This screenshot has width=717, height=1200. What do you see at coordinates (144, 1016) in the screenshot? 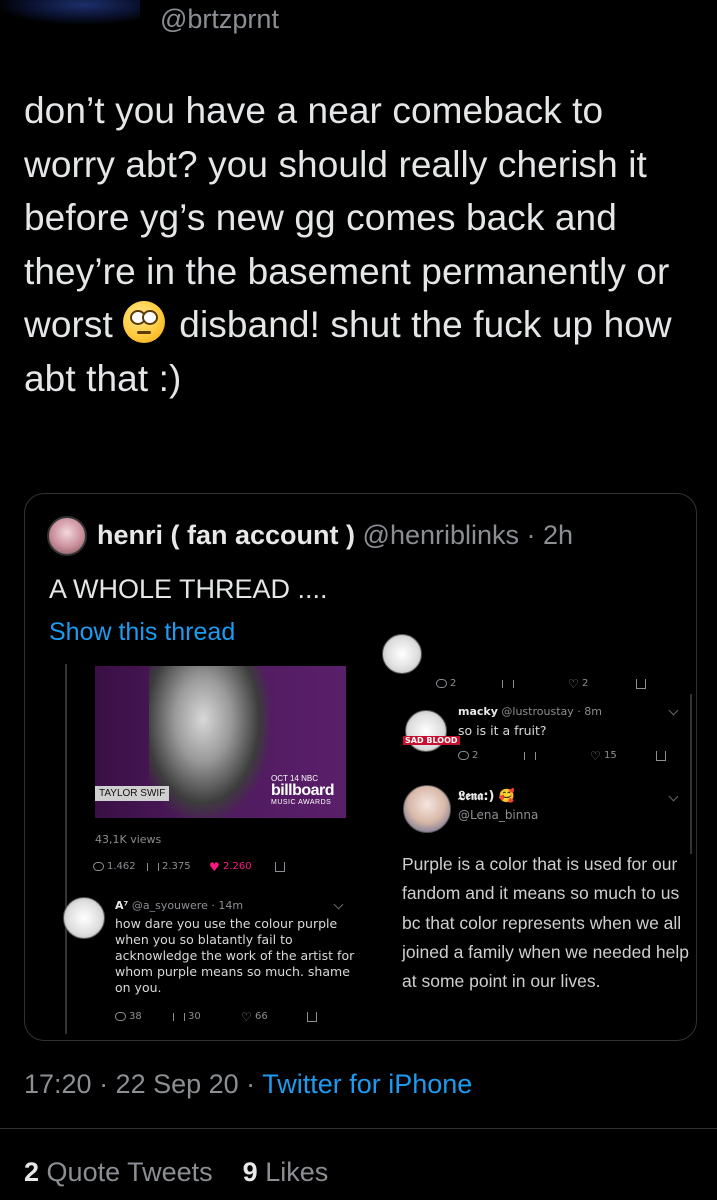
I see `reply-button: 38` at bounding box center [144, 1016].